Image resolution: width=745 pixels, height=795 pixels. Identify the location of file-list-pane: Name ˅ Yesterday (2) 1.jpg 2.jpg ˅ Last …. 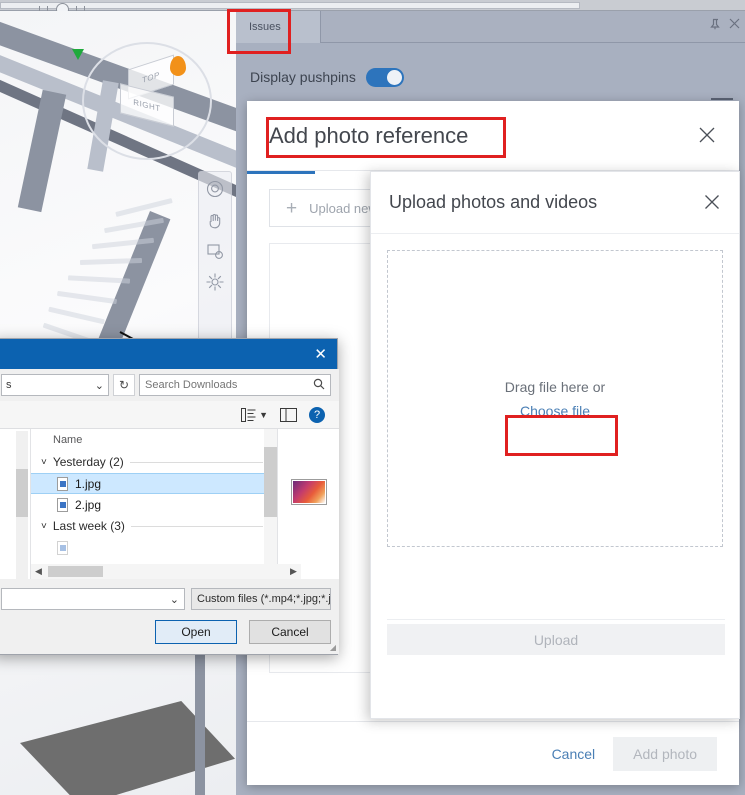
(154, 504).